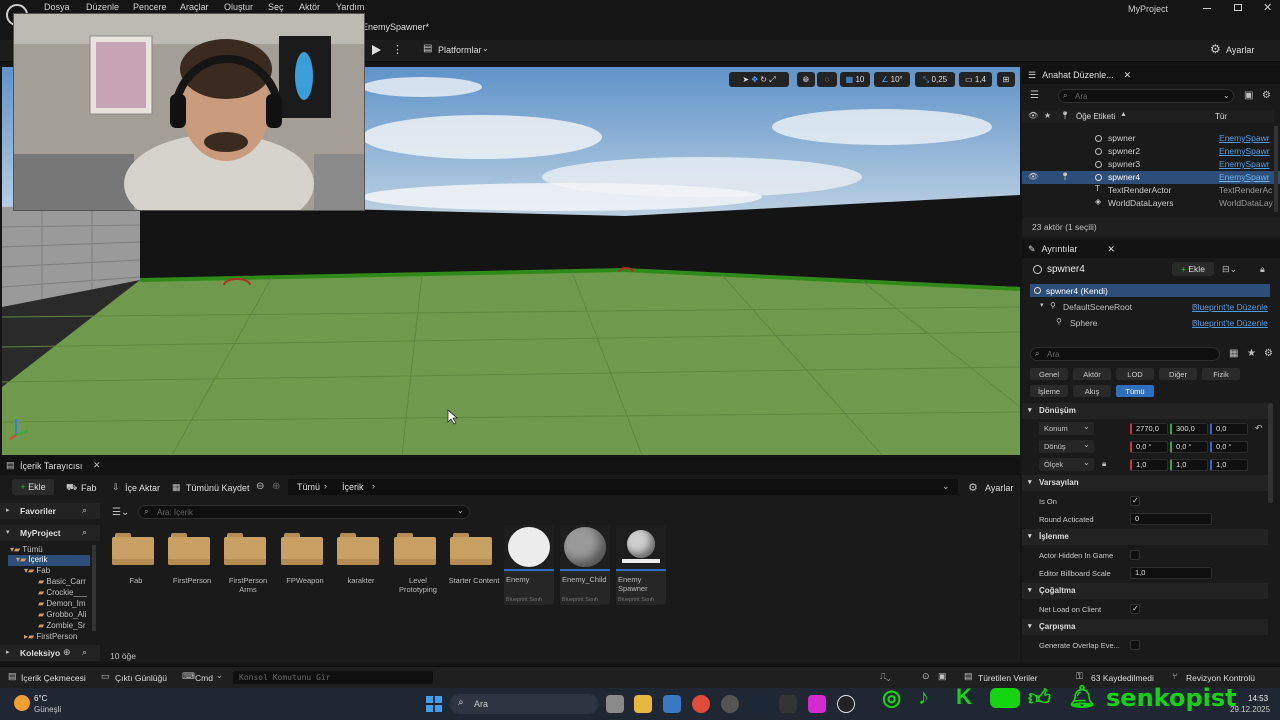  I want to click on move-icon: ✥, so click(754, 79).